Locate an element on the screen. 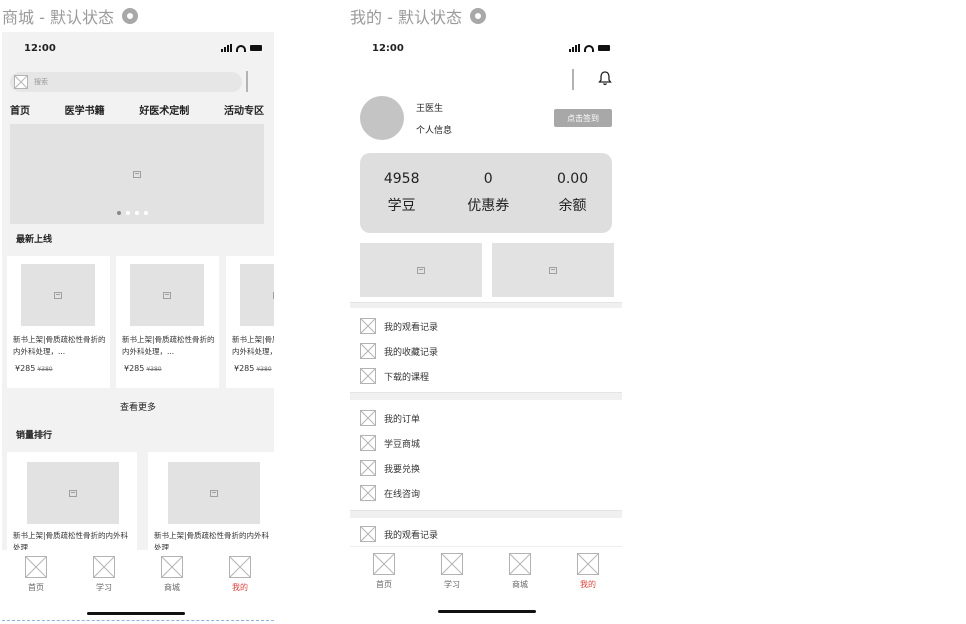 Image resolution: width=966 pixels, height=624 pixels. stat-balance: 0.00 余额 is located at coordinates (572, 193).